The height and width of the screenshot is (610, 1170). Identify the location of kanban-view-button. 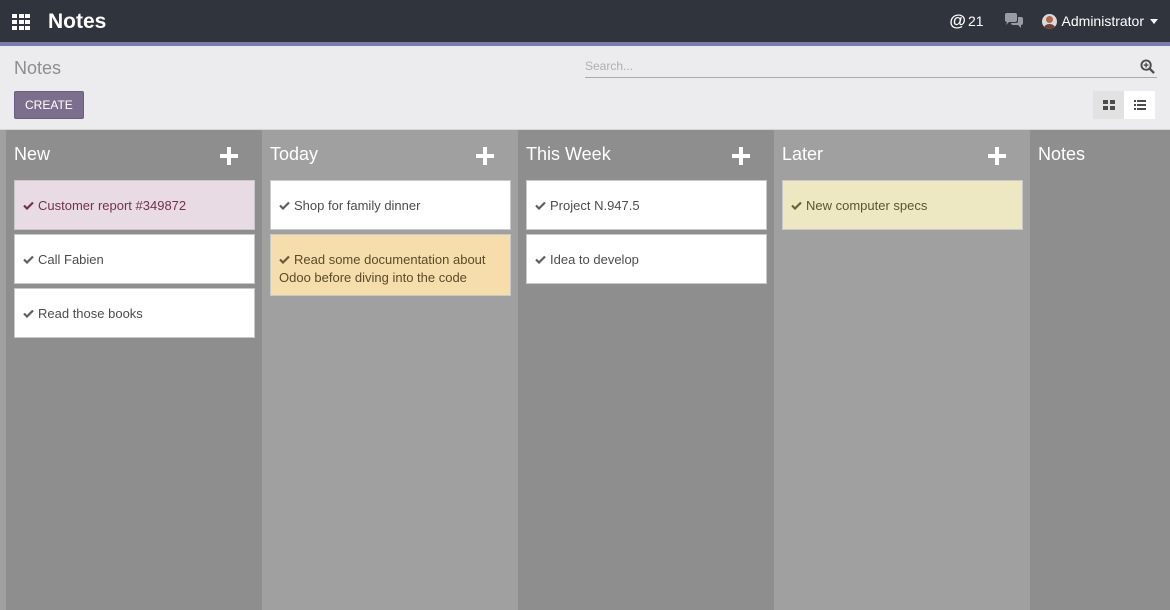
(1108, 105).